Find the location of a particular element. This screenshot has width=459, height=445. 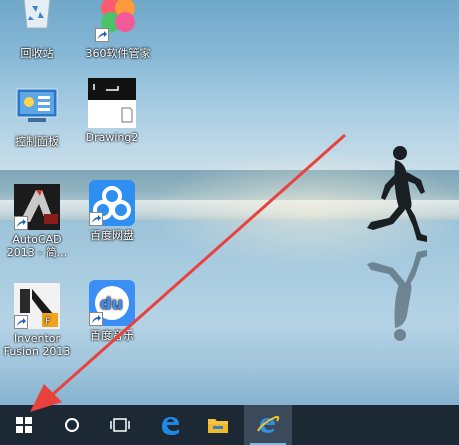

cortana-search-button is located at coordinates (72, 425).